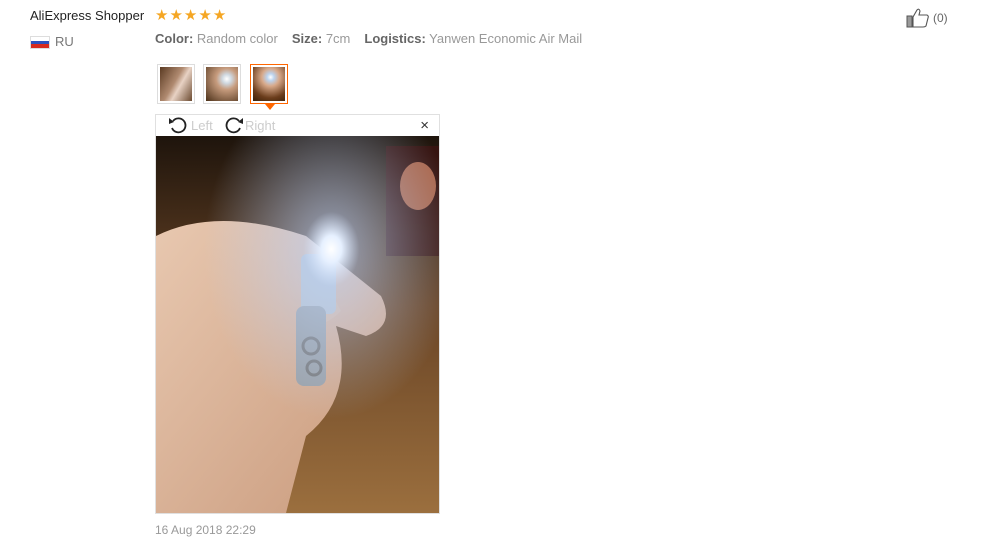  I want to click on rotate-left-button: Left, so click(190, 125).